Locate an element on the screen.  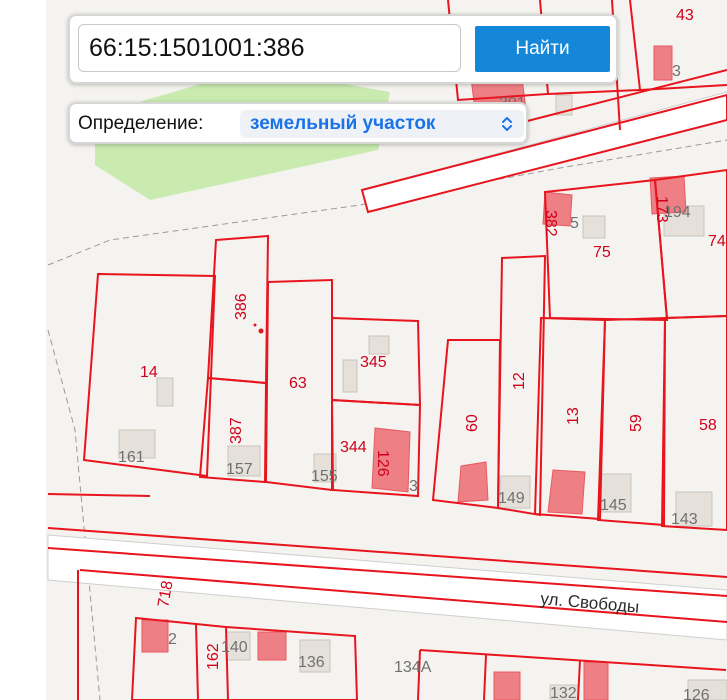
plot-label: 13 is located at coordinates (573, 416).